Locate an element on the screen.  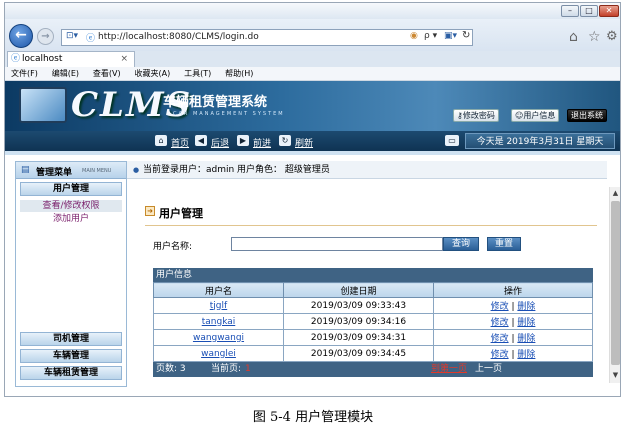
sidebar-header: ▤ 管理菜单 MAIN MENU is located at coordinates (71, 170).